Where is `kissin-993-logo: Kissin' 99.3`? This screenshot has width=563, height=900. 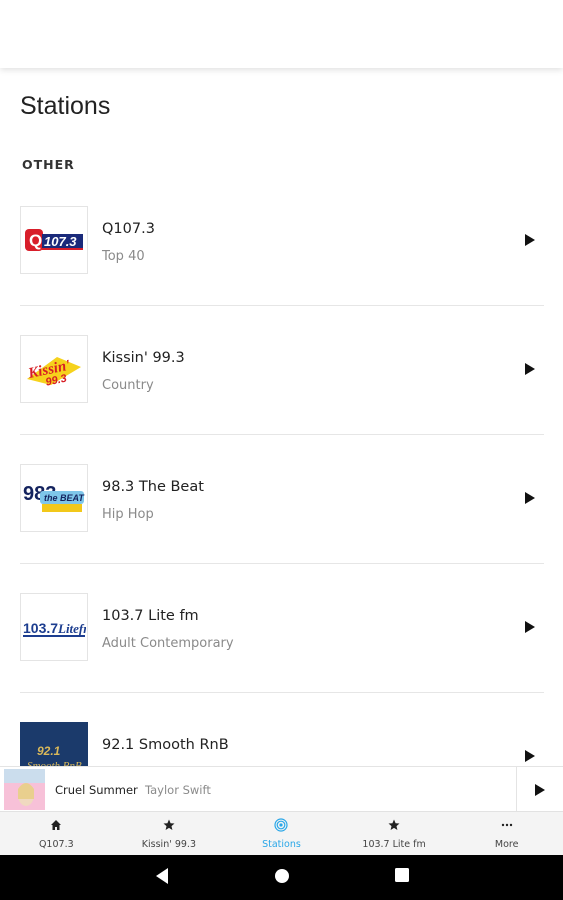
kissin-993-logo: Kissin' 99.3 is located at coordinates (54, 369).